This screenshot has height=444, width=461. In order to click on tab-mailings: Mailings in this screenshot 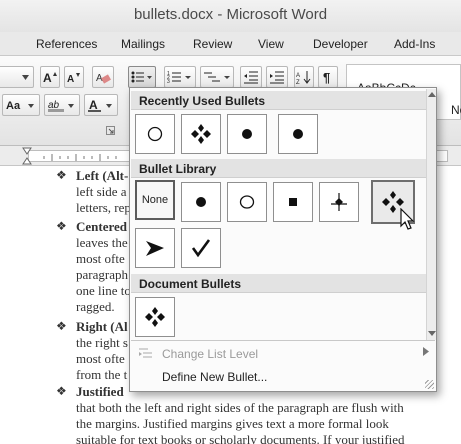, I will do `click(143, 44)`.